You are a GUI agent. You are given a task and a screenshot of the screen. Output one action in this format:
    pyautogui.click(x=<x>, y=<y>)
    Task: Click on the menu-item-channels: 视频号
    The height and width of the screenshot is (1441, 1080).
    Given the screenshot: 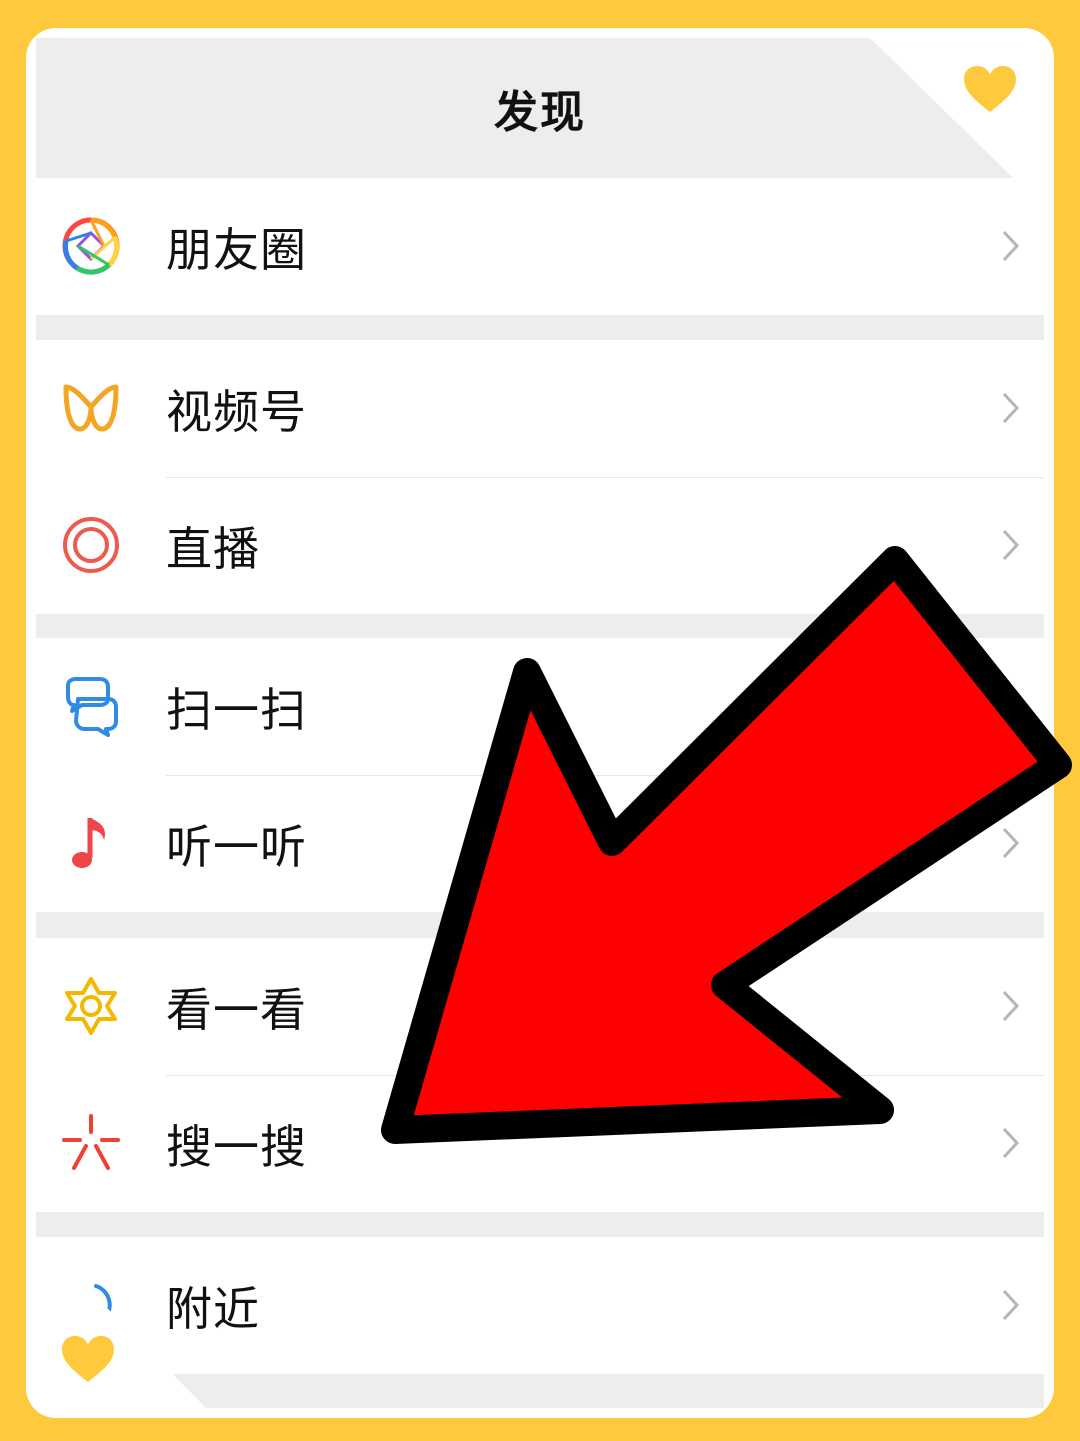 What is the action you would take?
    pyautogui.click(x=540, y=408)
    